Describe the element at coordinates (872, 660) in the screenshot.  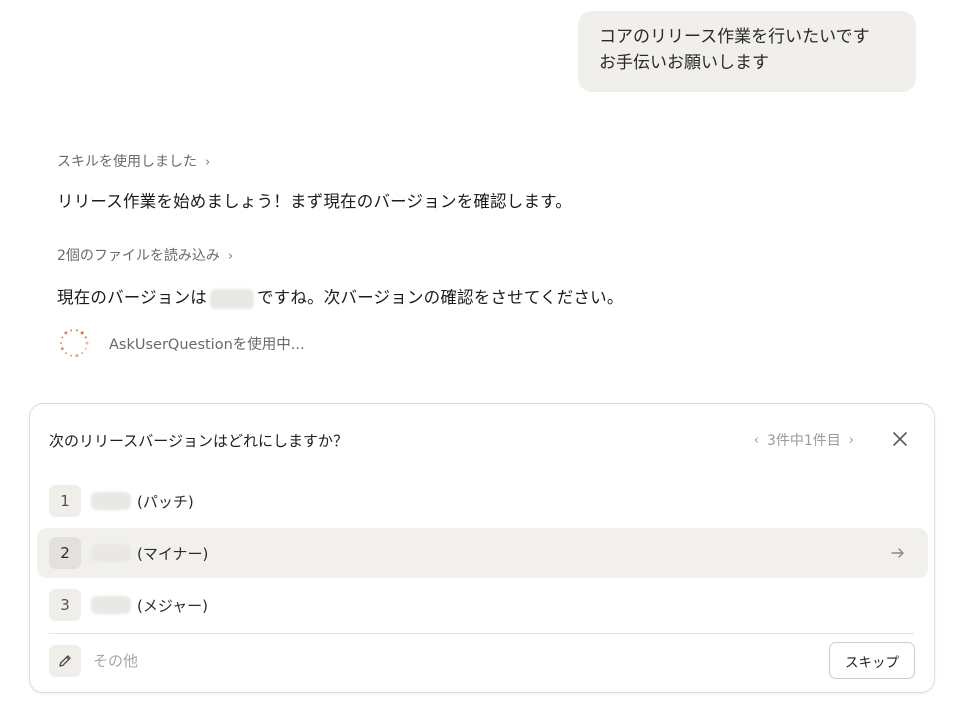
I see `skip-button: スキップ` at that location.